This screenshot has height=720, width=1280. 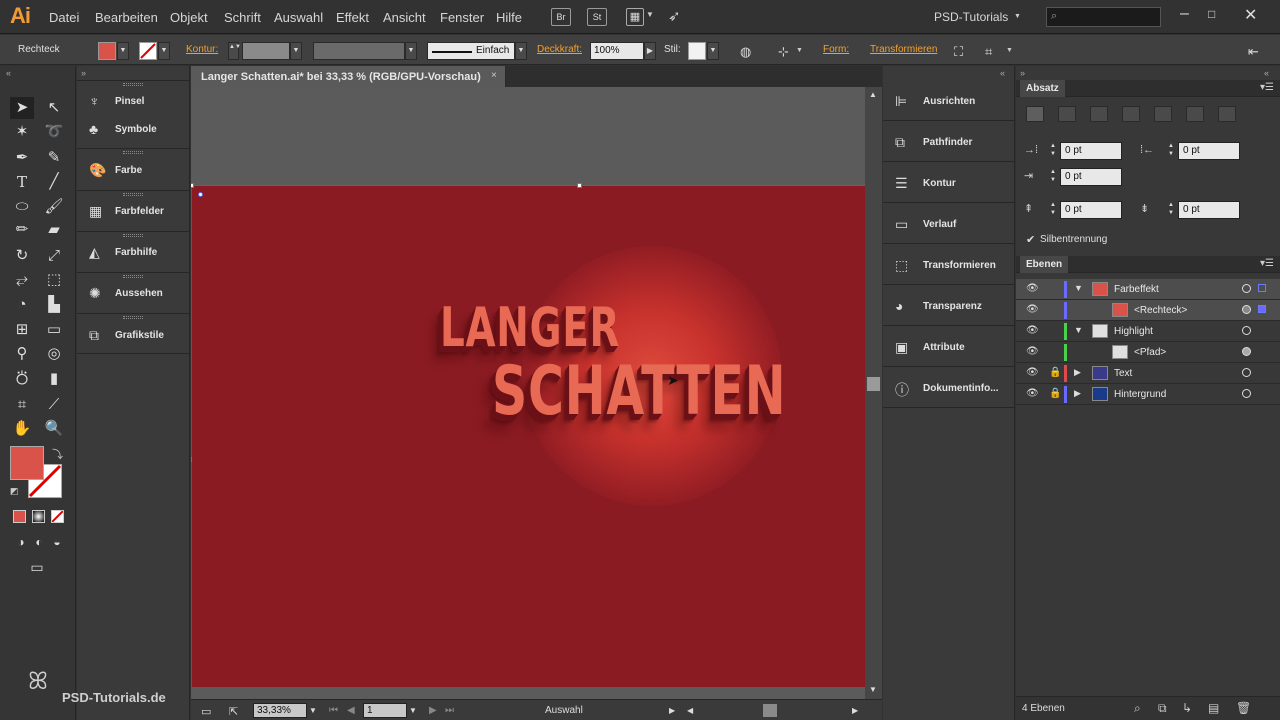 I want to click on horizontal-scroll-thumb, so click(x=770, y=710).